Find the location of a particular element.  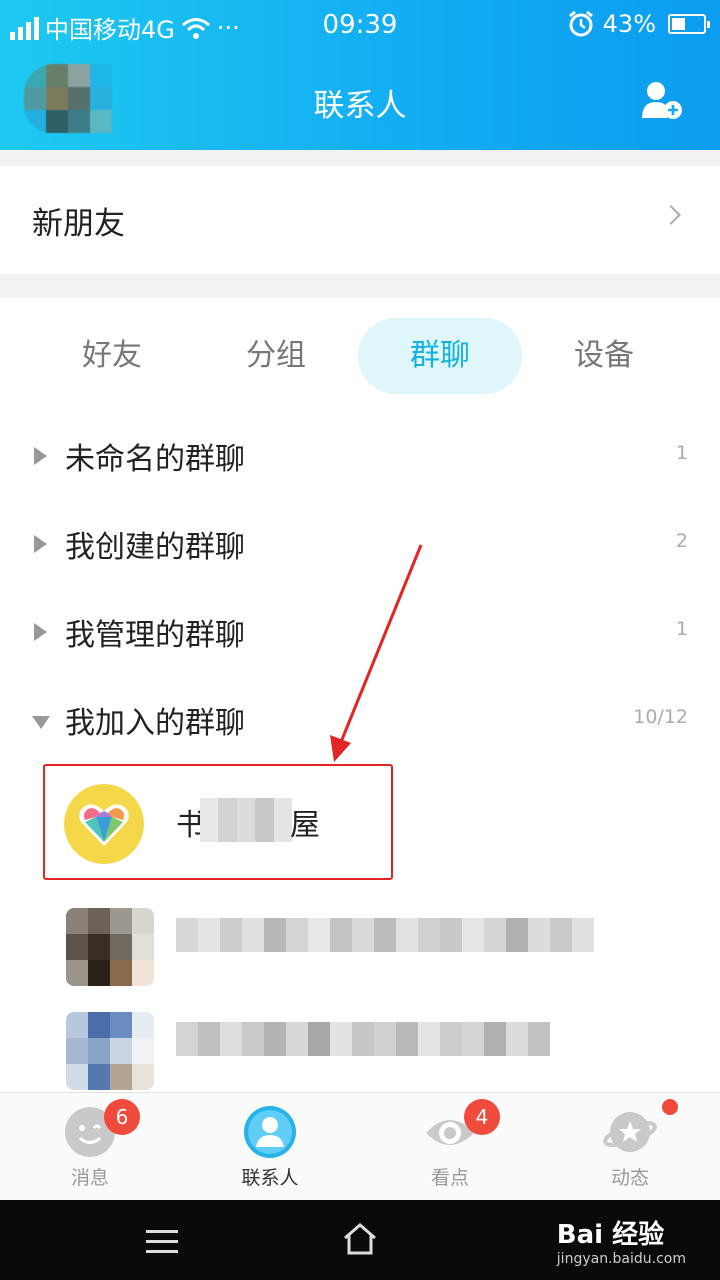

annotation-highlight-box is located at coordinates (218, 822).